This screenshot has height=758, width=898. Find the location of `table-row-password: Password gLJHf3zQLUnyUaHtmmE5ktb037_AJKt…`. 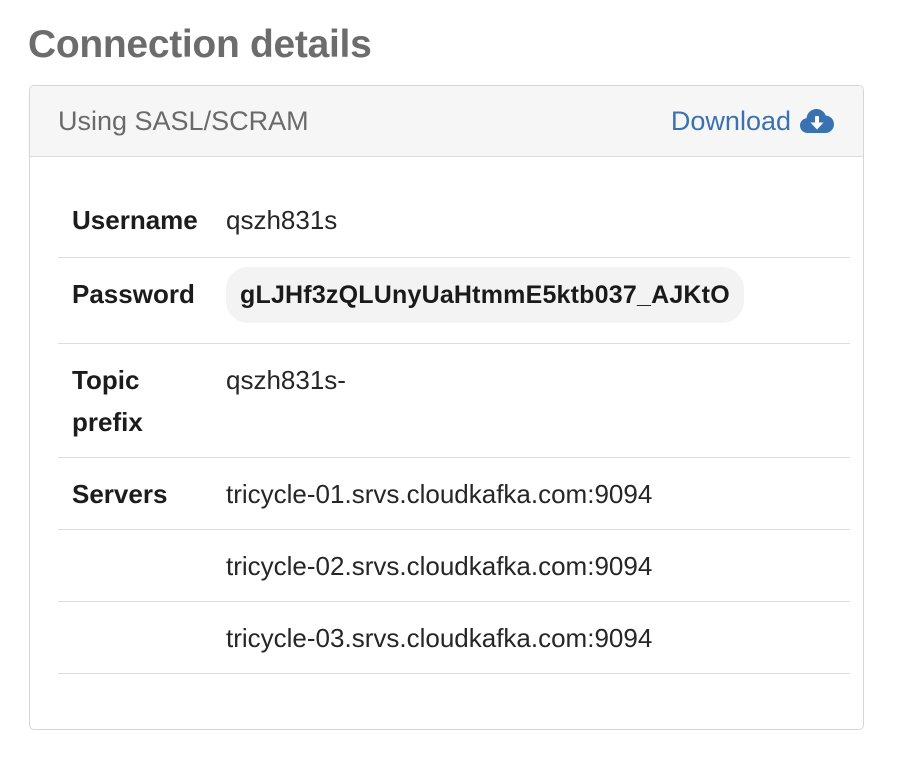

table-row-password: Password gLJHf3zQLUnyUaHtmmE5ktb037_AJKt… is located at coordinates (454, 300).